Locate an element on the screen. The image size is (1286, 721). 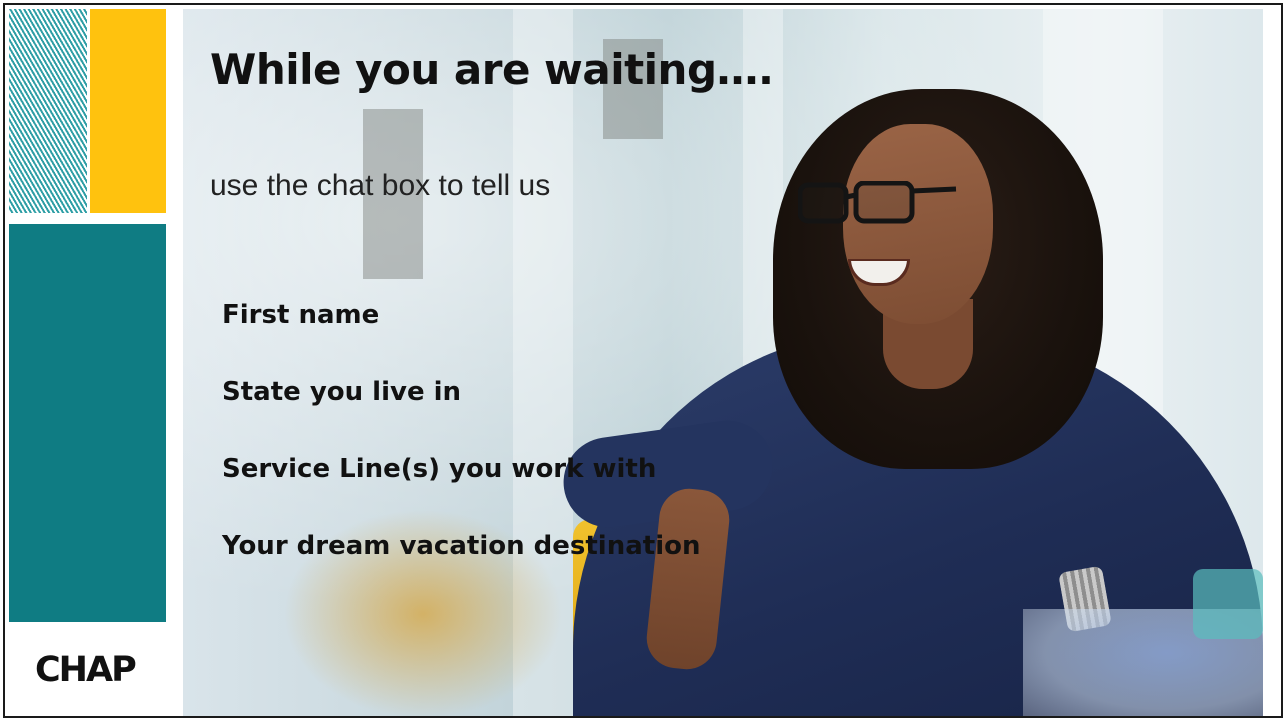
chap-logo: CHAP is located at coordinates (86, 670).